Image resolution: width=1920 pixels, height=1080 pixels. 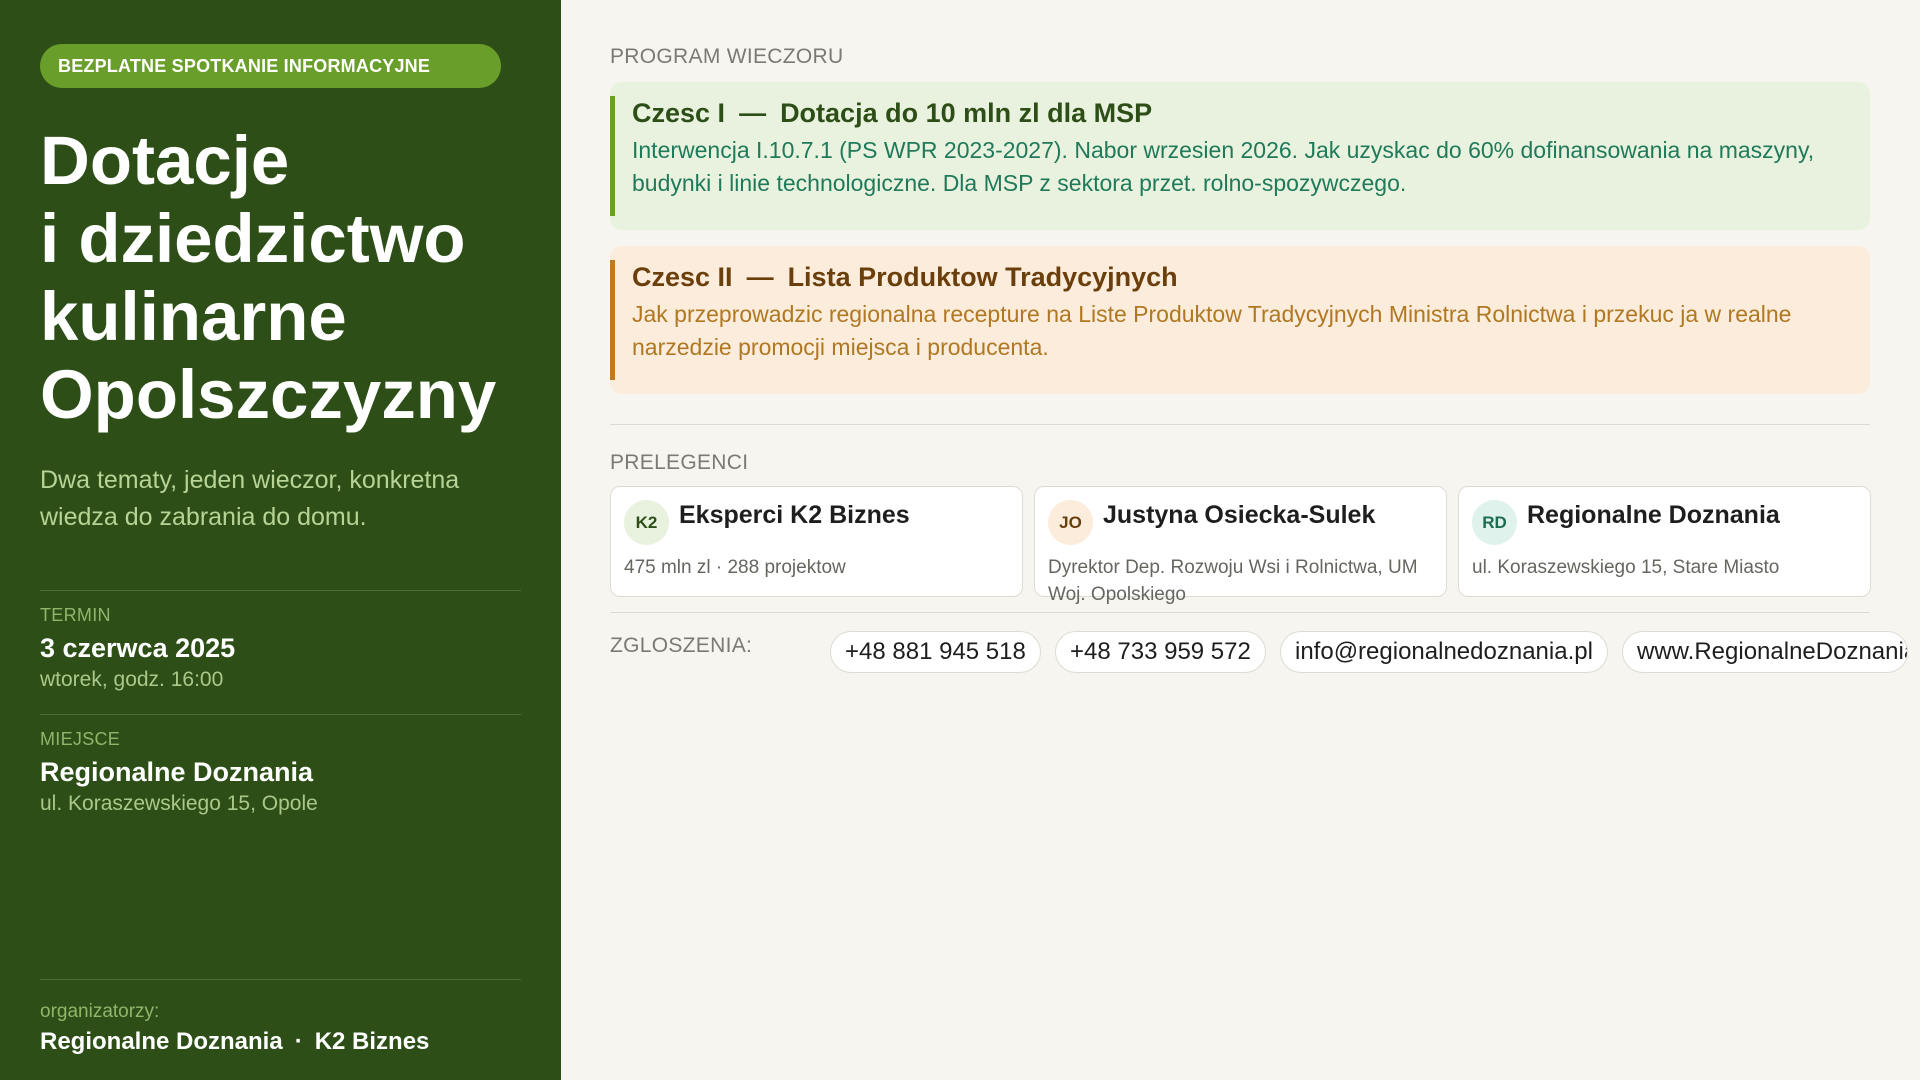 I want to click on event-date: 3 czerwca 2025, so click(x=138, y=648).